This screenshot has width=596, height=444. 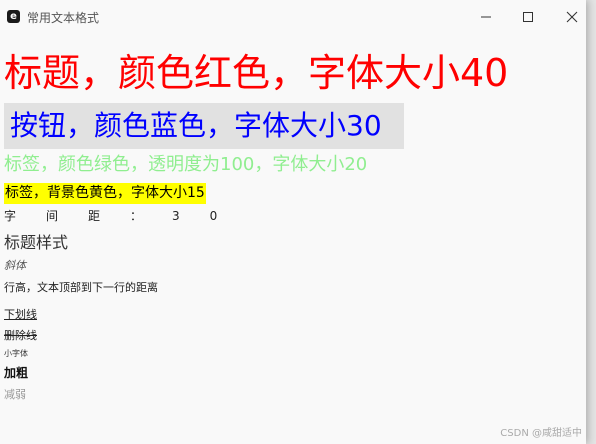 What do you see at coordinates (36, 242) in the screenshot?
I see `heading-style-label: 标题样式` at bounding box center [36, 242].